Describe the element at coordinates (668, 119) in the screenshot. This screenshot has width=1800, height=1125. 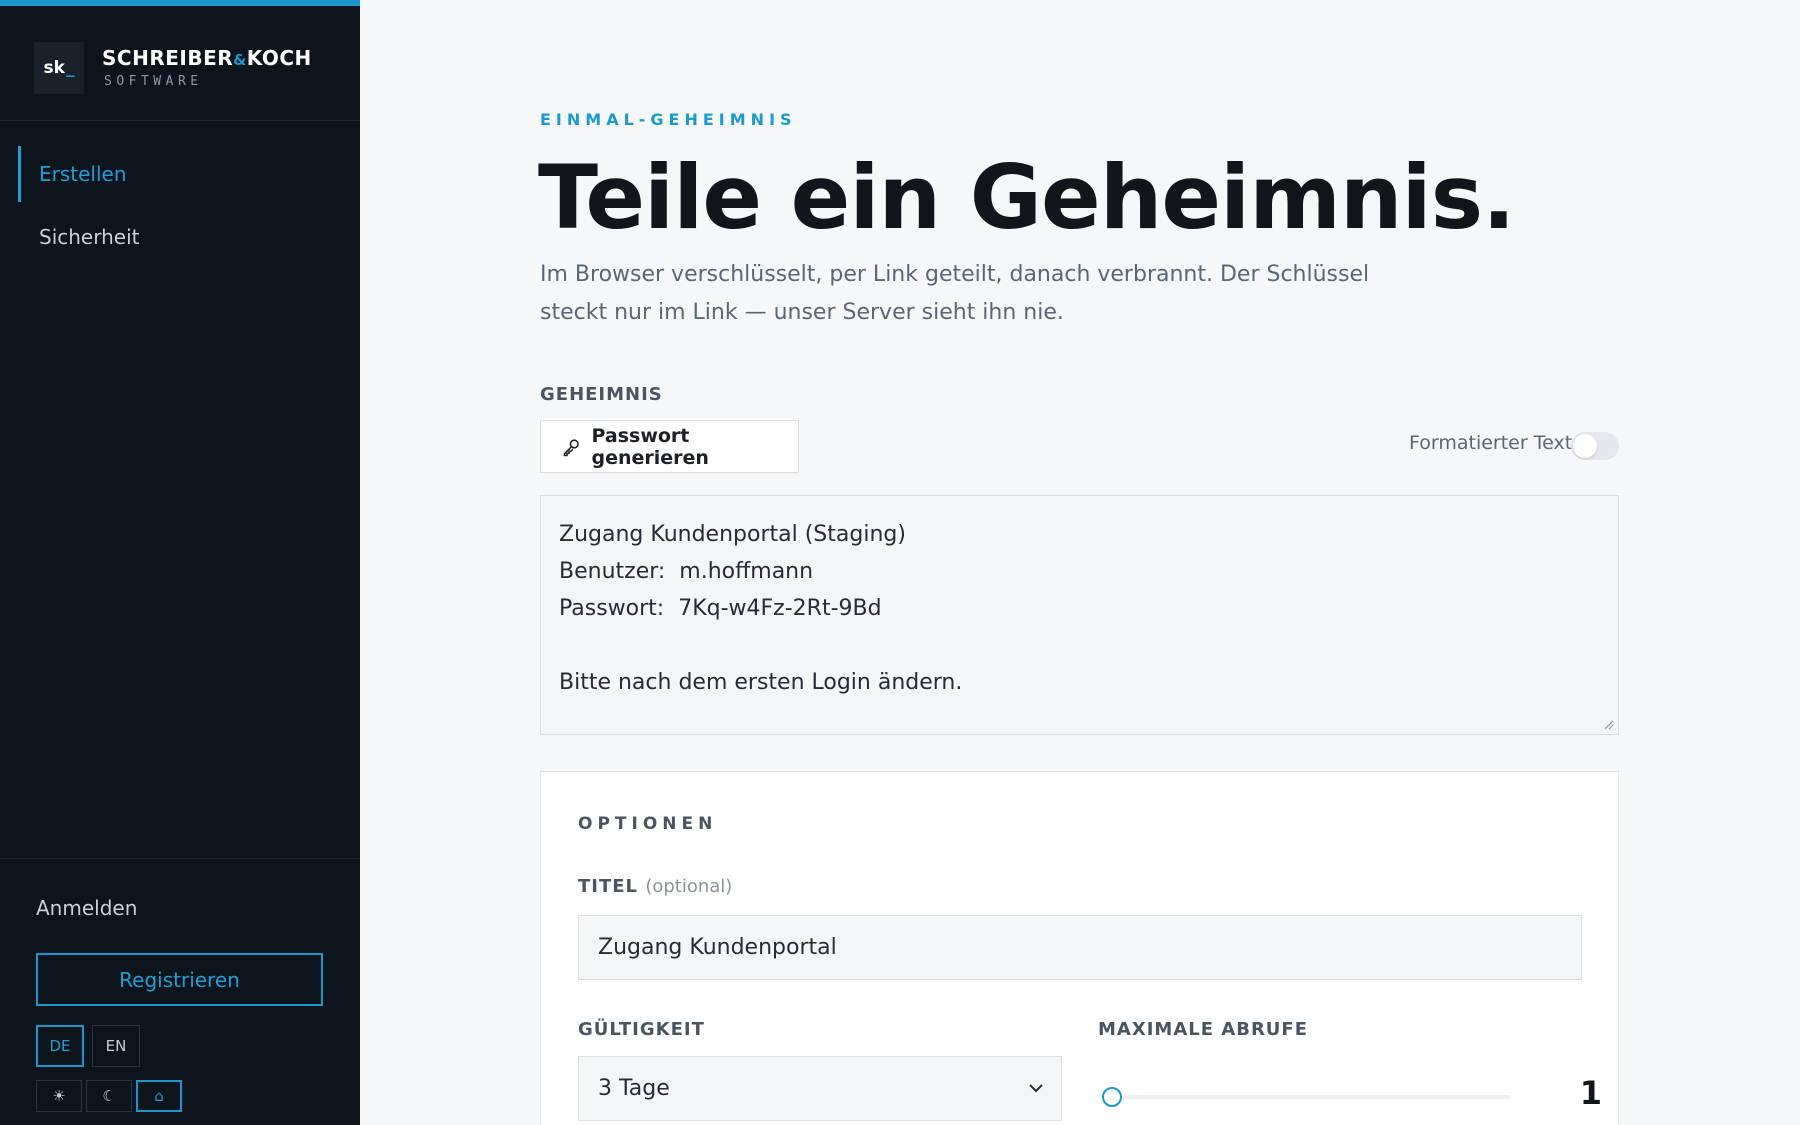
I see `eyebrow: EINMAL-GEHEIMNIS` at that location.